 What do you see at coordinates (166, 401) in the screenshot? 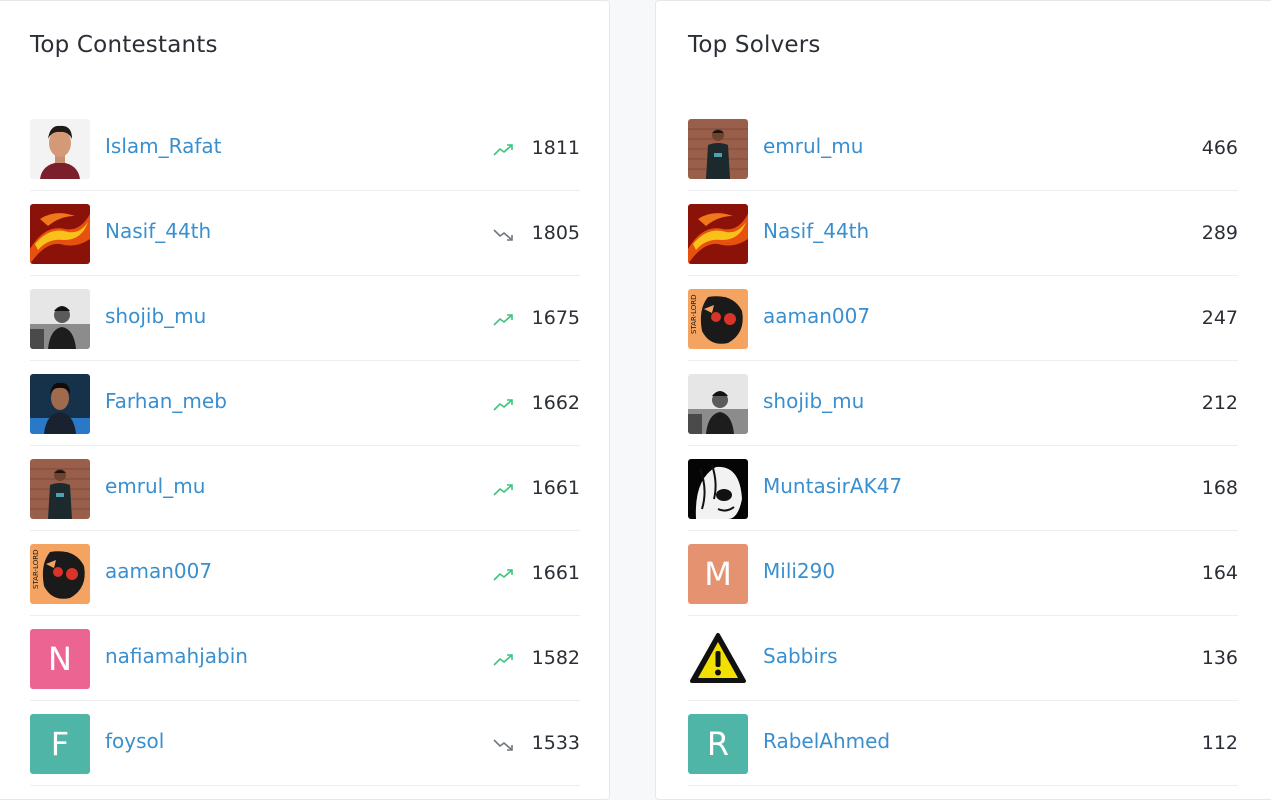
I see `user-link: Farhan_meb` at bounding box center [166, 401].